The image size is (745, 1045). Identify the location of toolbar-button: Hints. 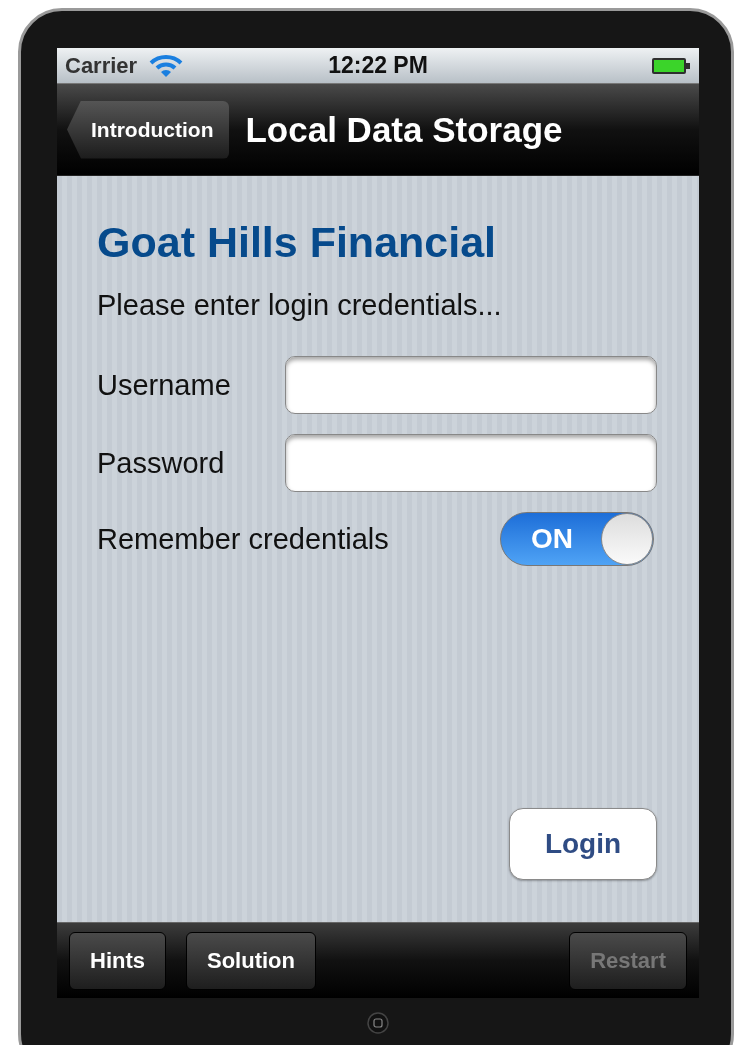
(117, 960).